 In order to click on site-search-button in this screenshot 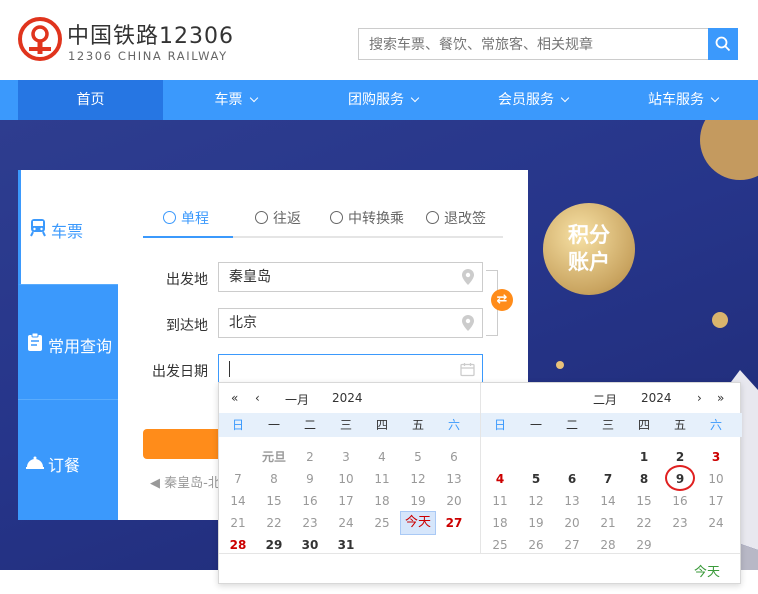, I will do `click(723, 44)`.